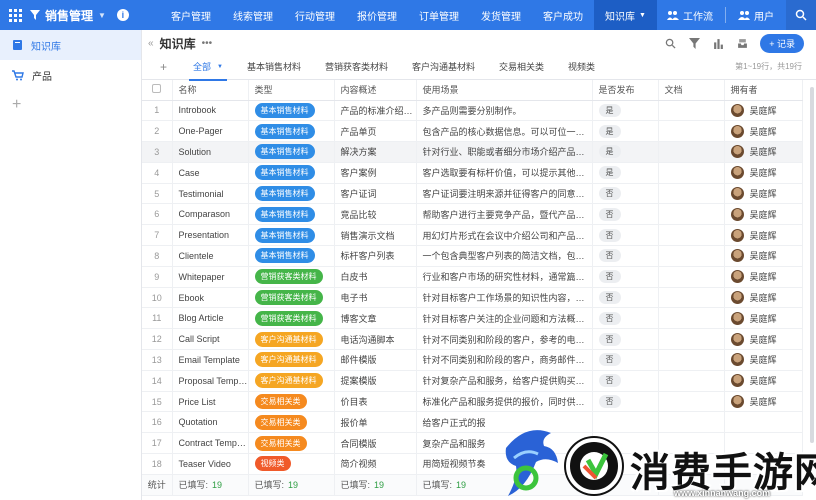 The image size is (816, 500). What do you see at coordinates (210, 152) in the screenshot?
I see `cell-name: Solution` at bounding box center [210, 152].